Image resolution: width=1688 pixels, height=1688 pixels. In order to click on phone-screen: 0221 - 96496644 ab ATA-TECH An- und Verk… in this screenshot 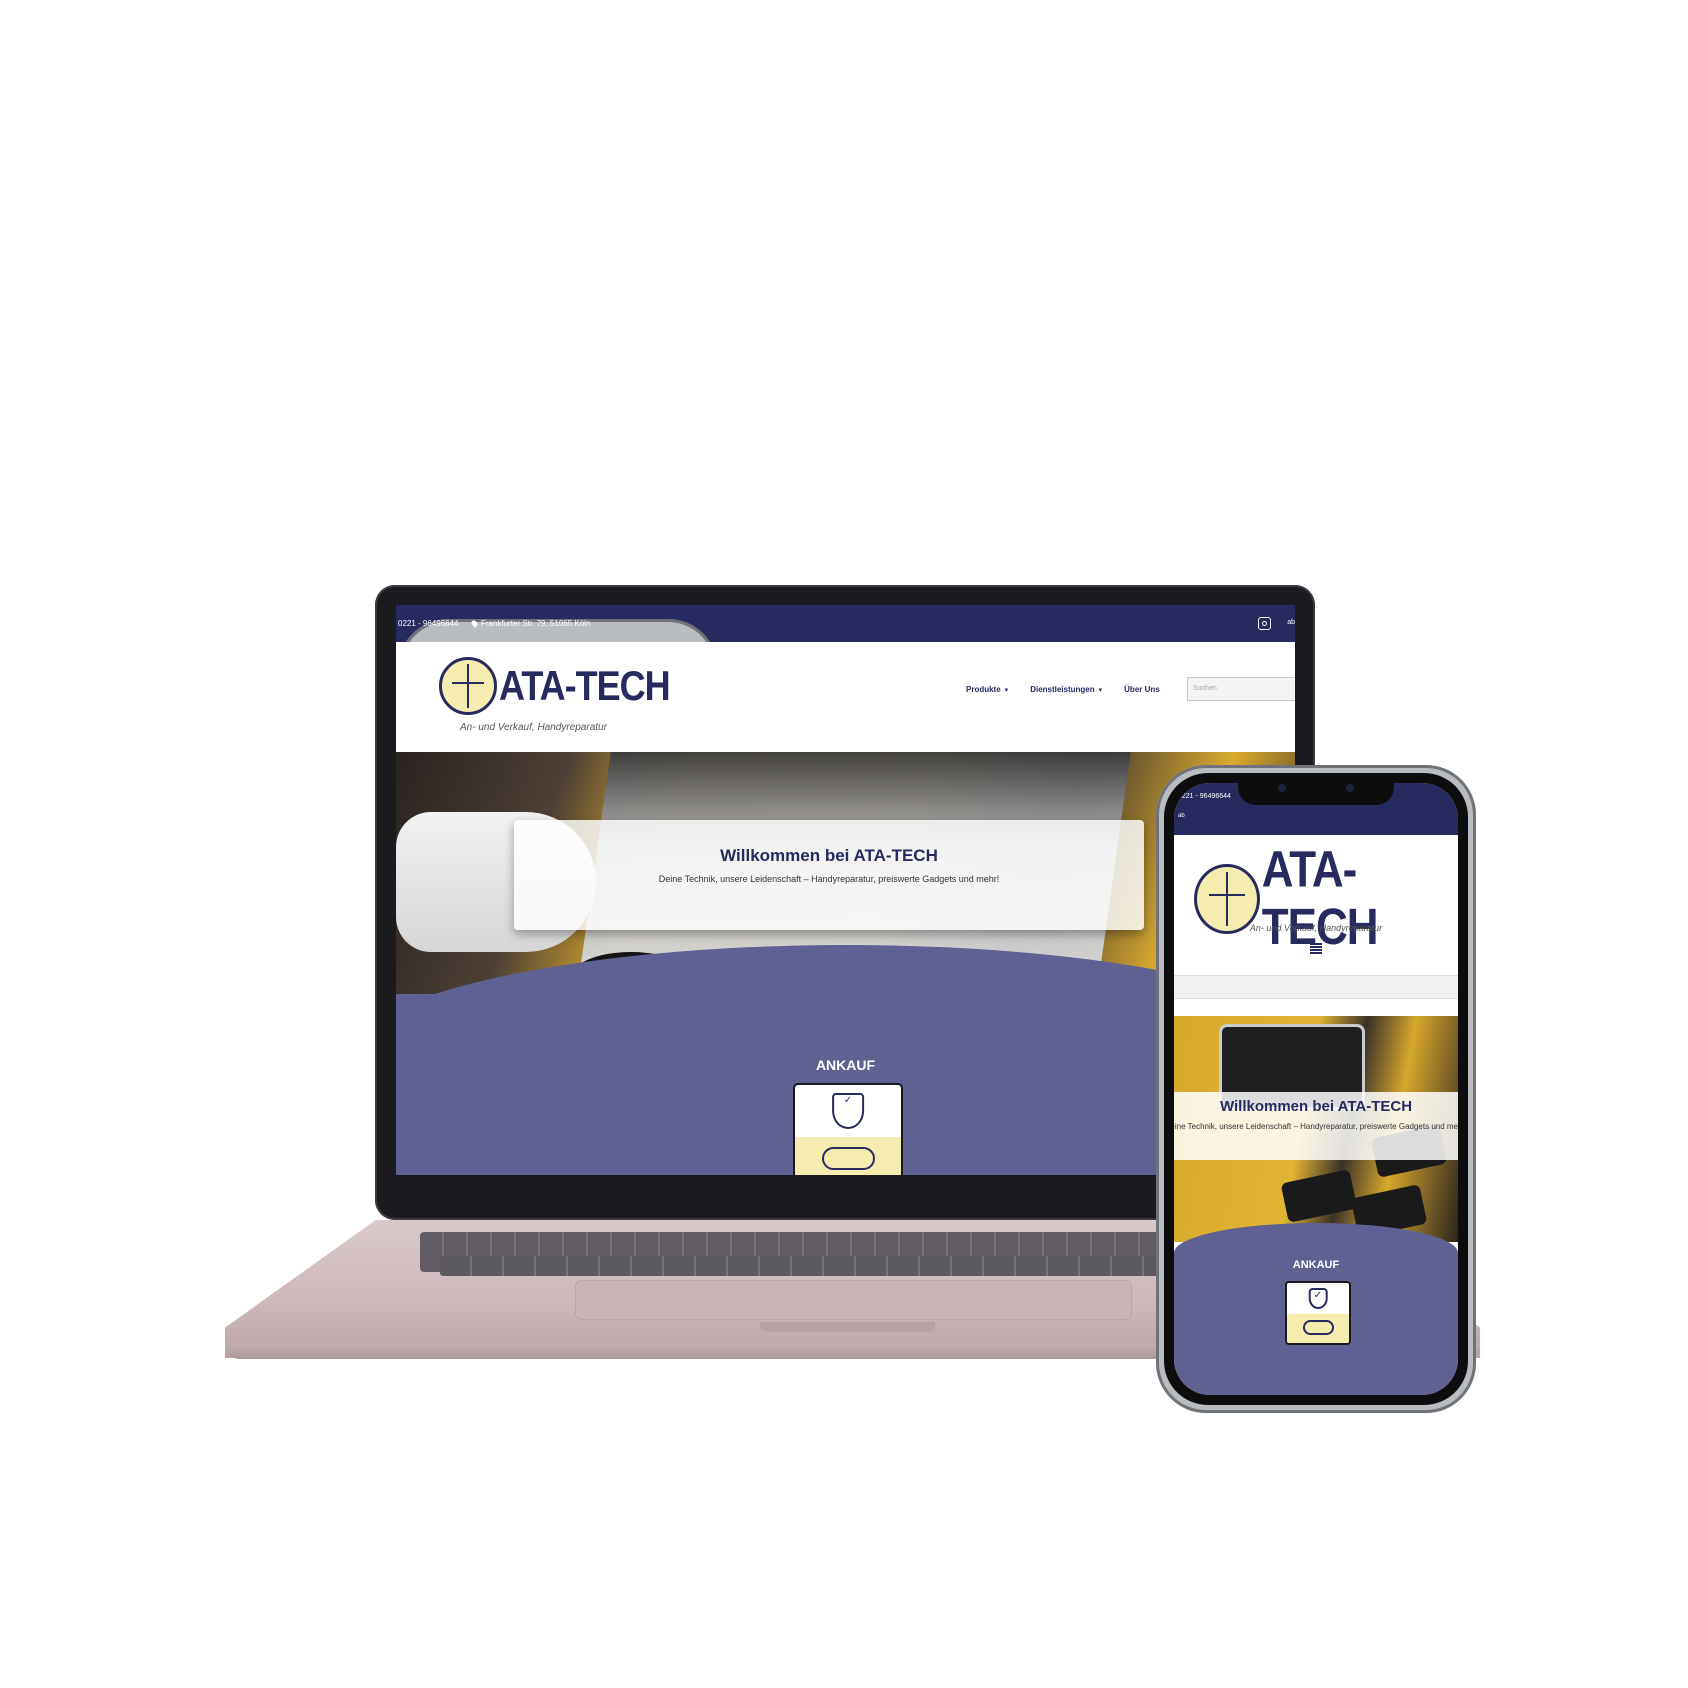, I will do `click(1316, 1089)`.